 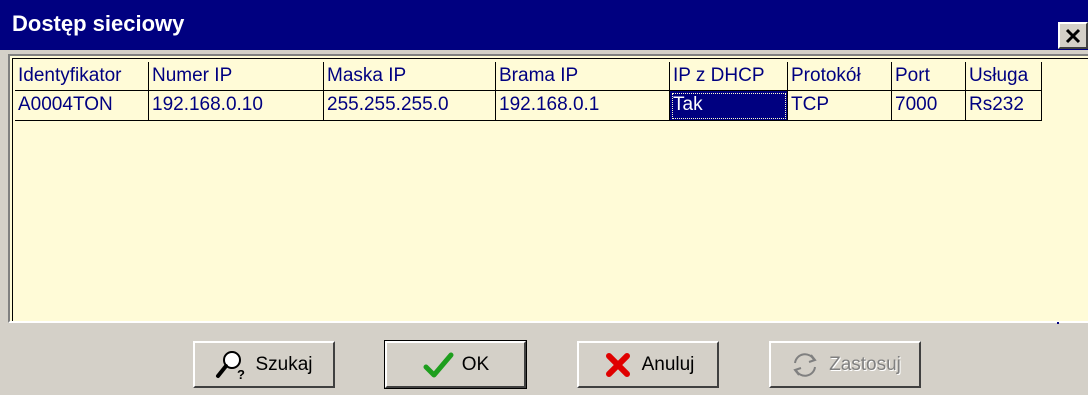 I want to click on apply-button: Zastosuj, so click(x=845, y=364).